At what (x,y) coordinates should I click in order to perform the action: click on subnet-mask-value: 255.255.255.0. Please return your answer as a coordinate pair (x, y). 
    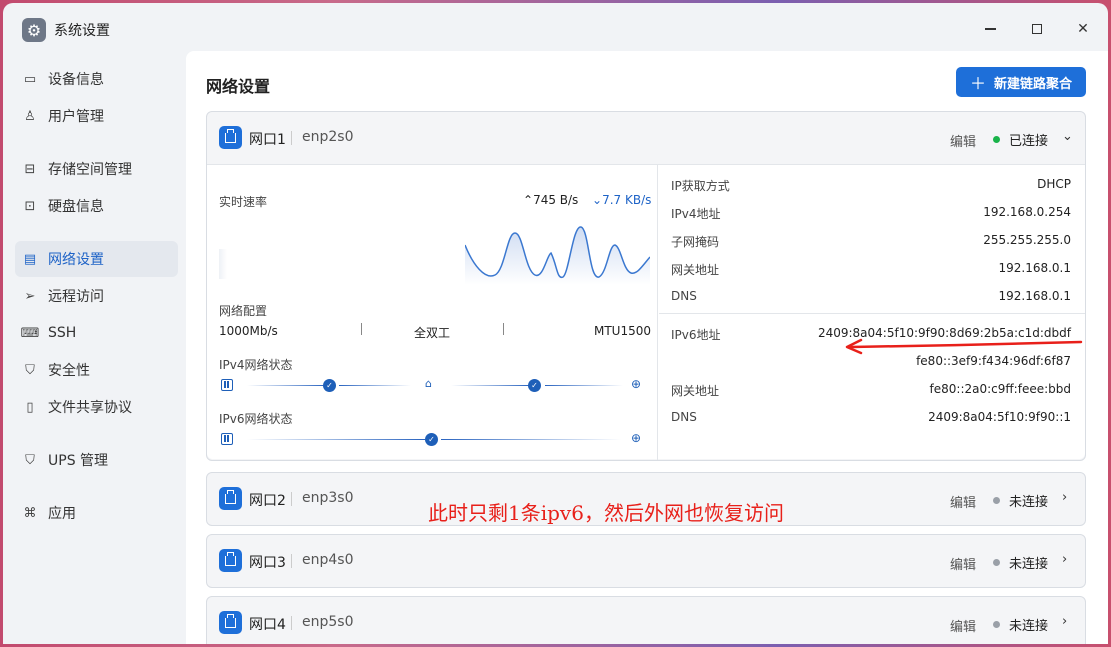
    Looking at the image, I should click on (1027, 240).